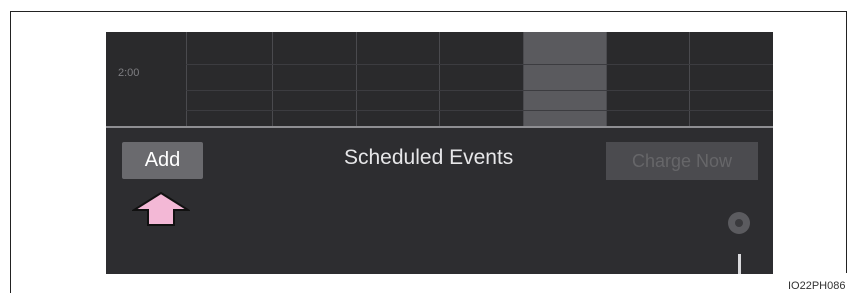 This screenshot has width=857, height=293. What do you see at coordinates (739, 223) in the screenshot?
I see `info-circle-icon` at bounding box center [739, 223].